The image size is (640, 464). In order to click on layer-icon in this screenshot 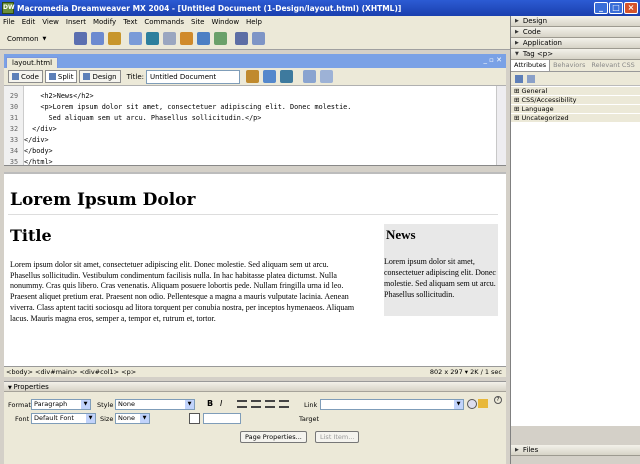, I will do `click(152, 38)`.